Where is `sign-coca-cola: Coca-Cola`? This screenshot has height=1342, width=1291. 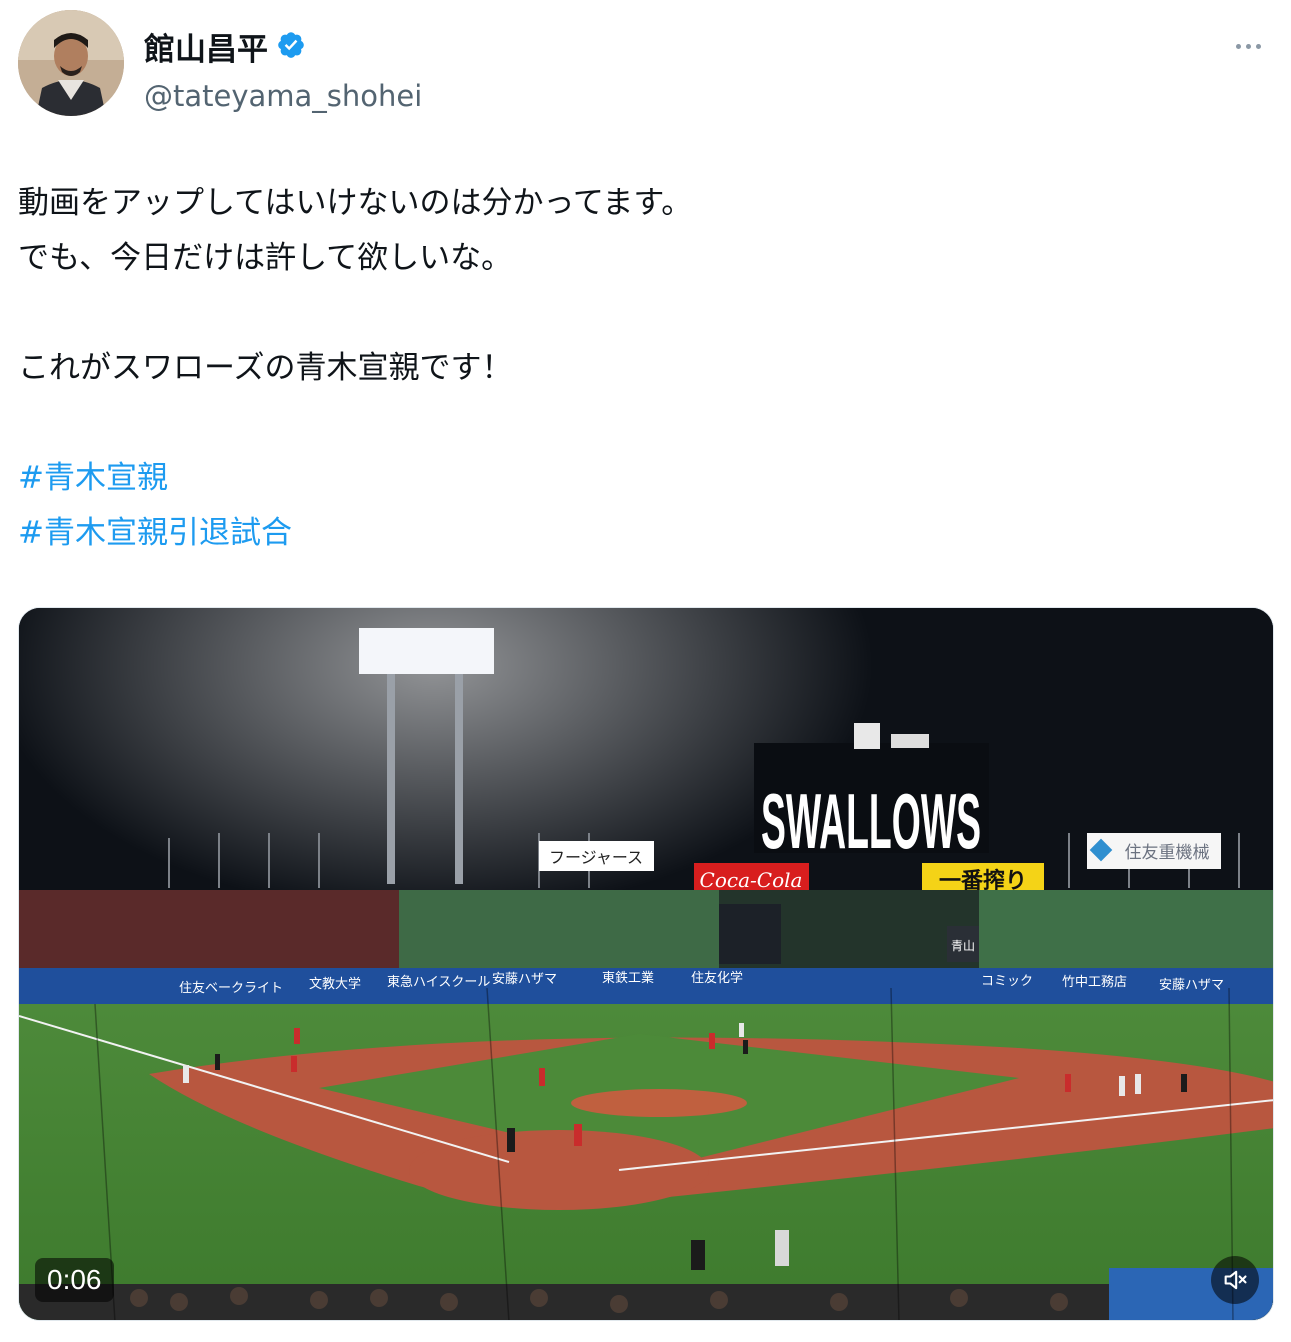
sign-coca-cola: Coca-Cola is located at coordinates (751, 880).